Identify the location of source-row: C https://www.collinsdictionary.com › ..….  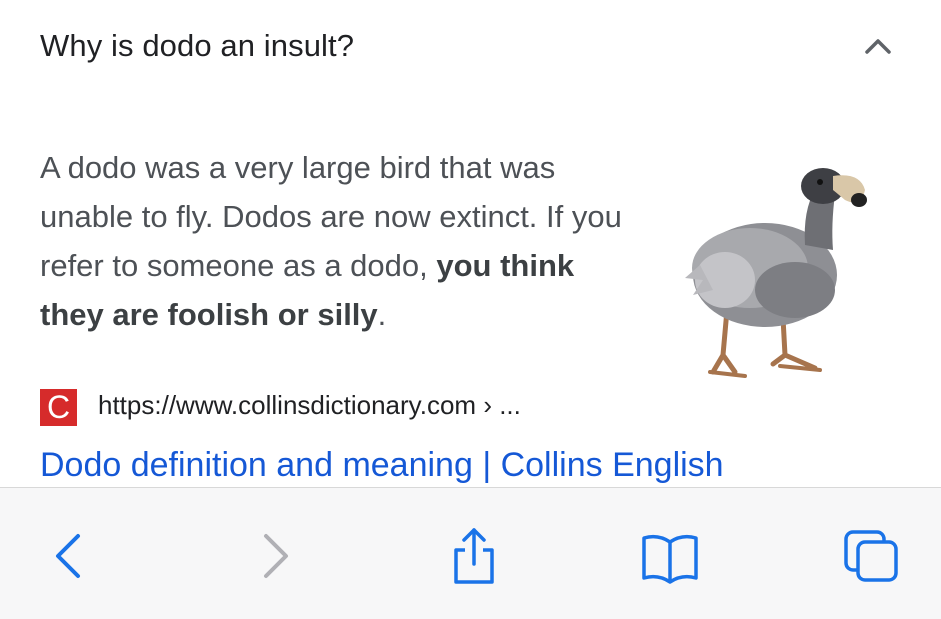
(480, 407).